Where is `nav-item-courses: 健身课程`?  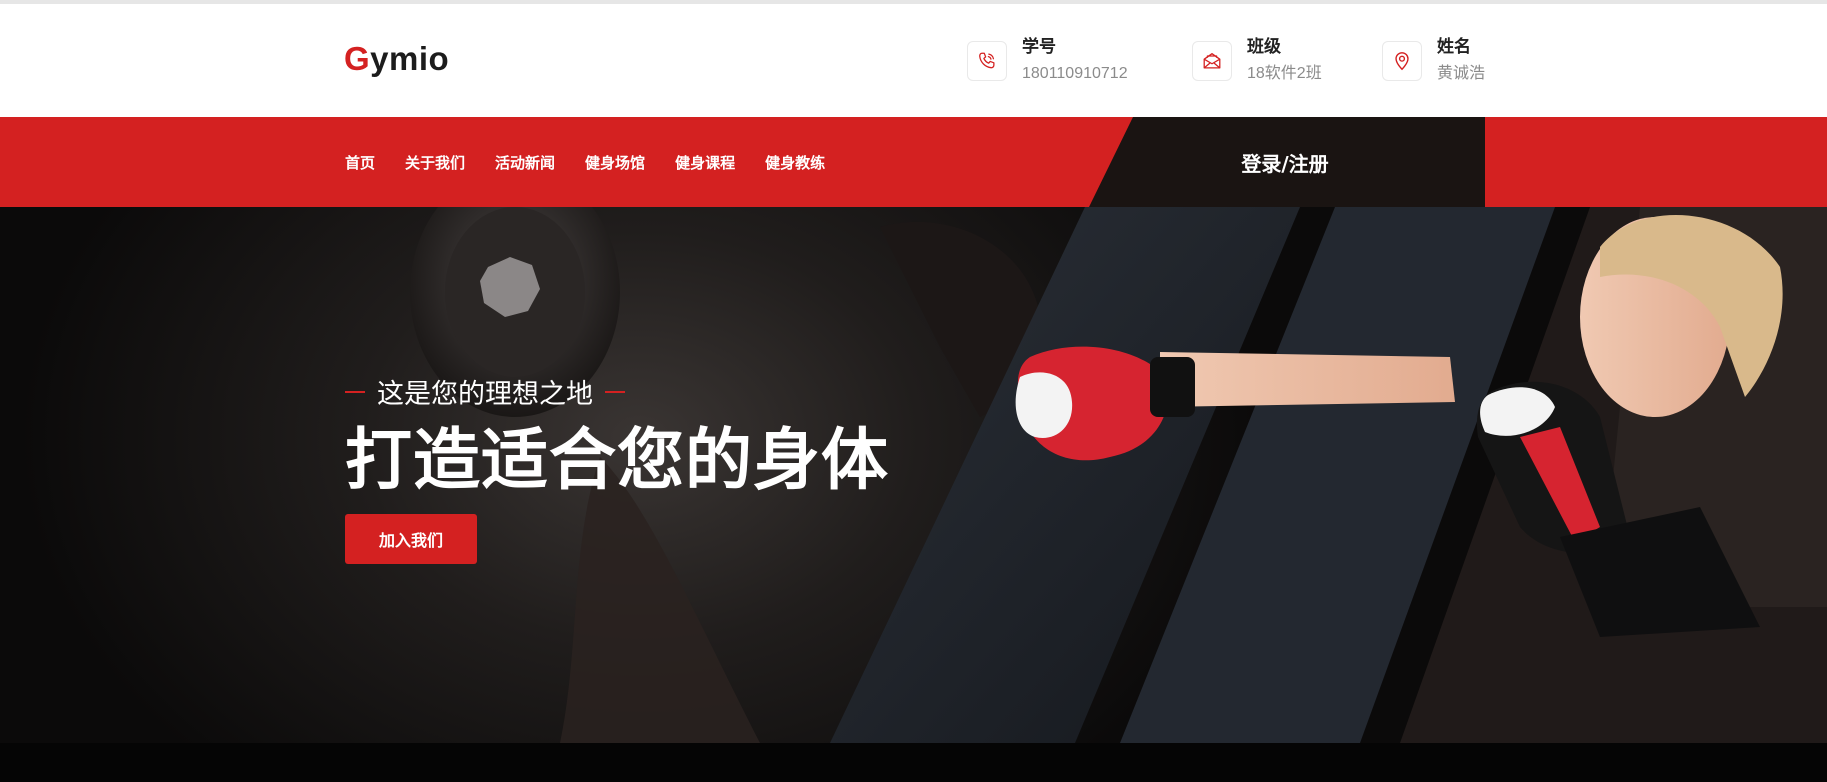
nav-item-courses: 健身课程 is located at coordinates (705, 162).